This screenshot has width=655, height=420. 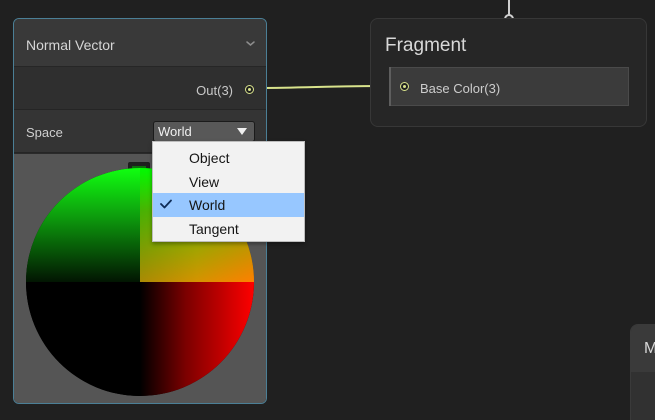 What do you see at coordinates (44, 132) in the screenshot?
I see `space-label: Space` at bounding box center [44, 132].